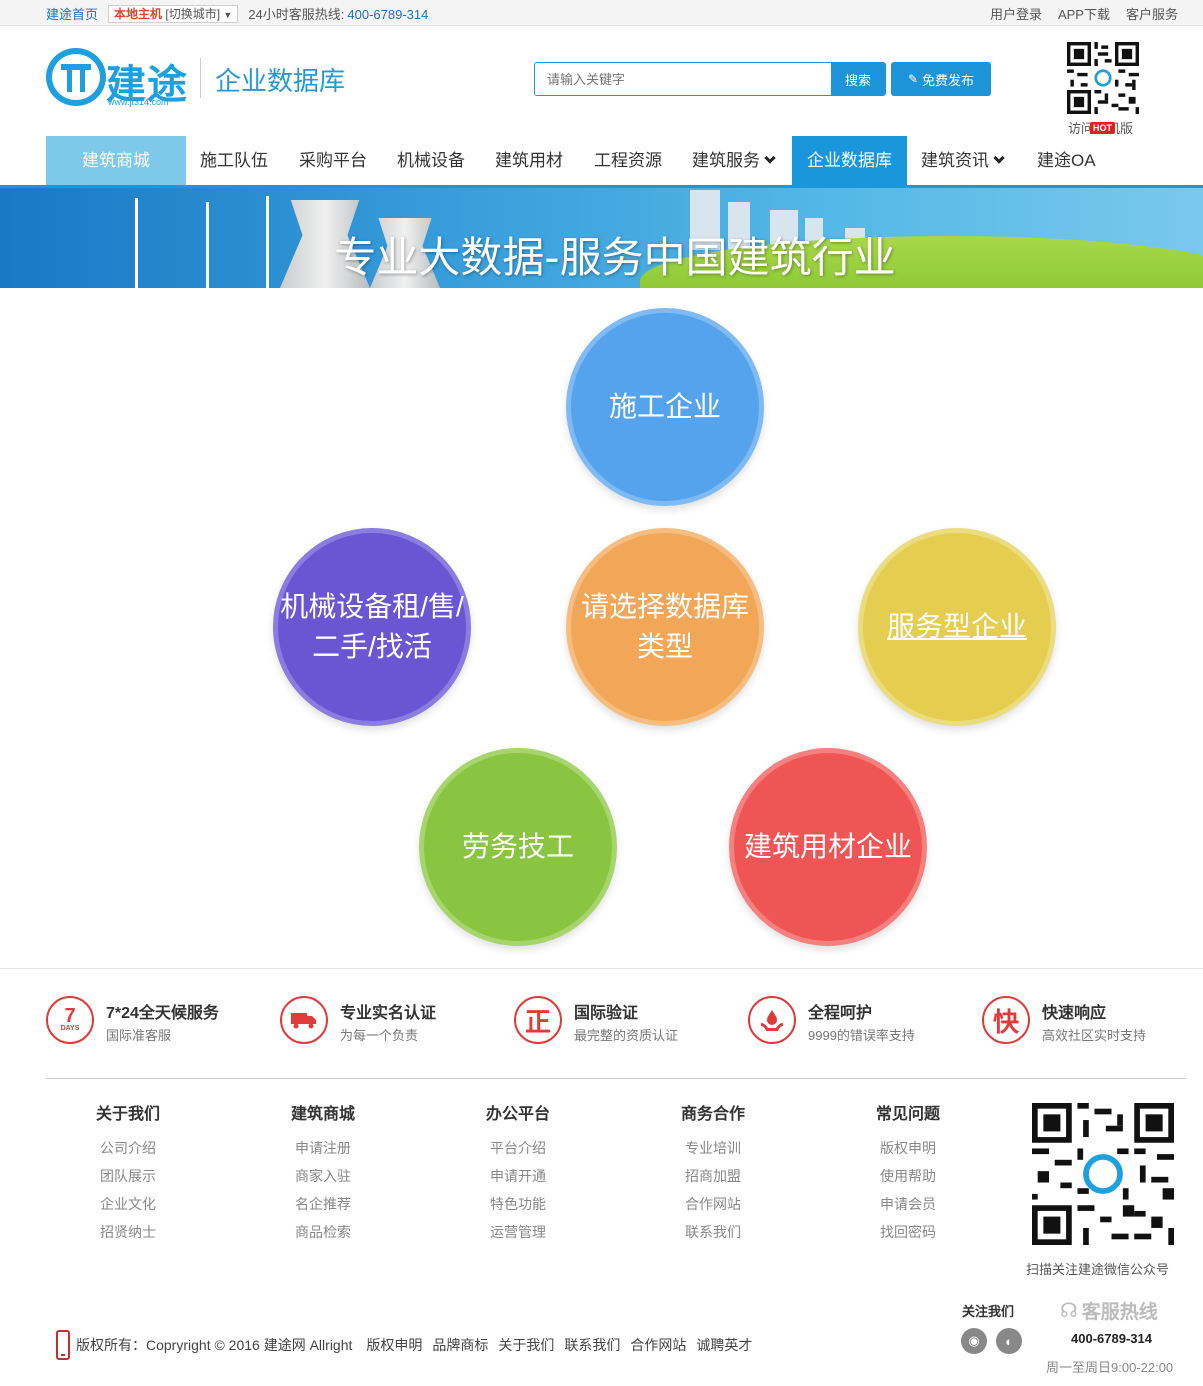 The image size is (1203, 1386). Describe the element at coordinates (713, 1148) in the screenshot. I see `footer-link: 专业培训` at that location.